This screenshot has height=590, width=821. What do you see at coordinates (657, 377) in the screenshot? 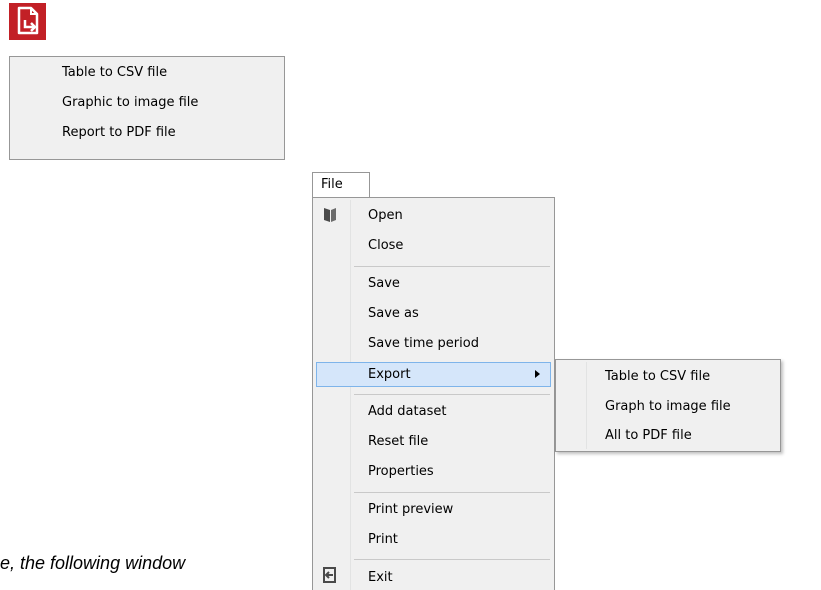
I see `submenu-item-table-to-csv: Table to CSV file` at bounding box center [657, 377].